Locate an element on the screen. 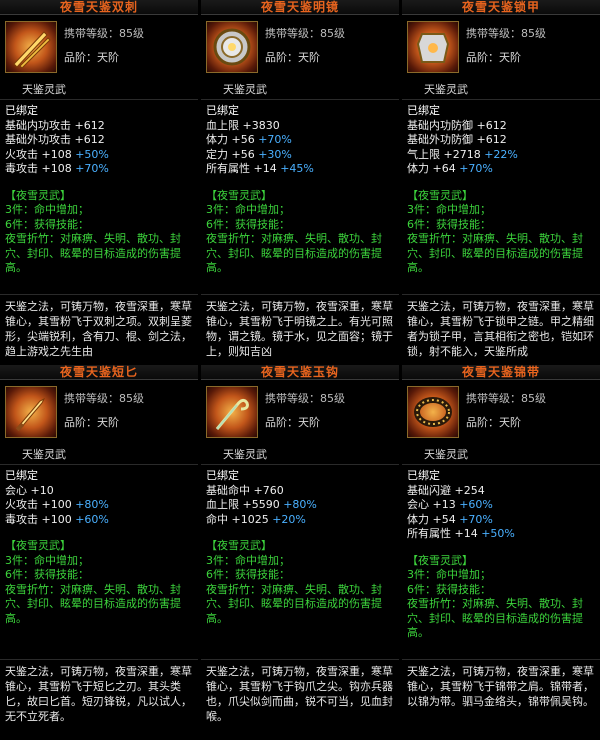 The width and height of the screenshot is (600, 740). attr-row: 定力 +56 +30% is located at coordinates (249, 154).